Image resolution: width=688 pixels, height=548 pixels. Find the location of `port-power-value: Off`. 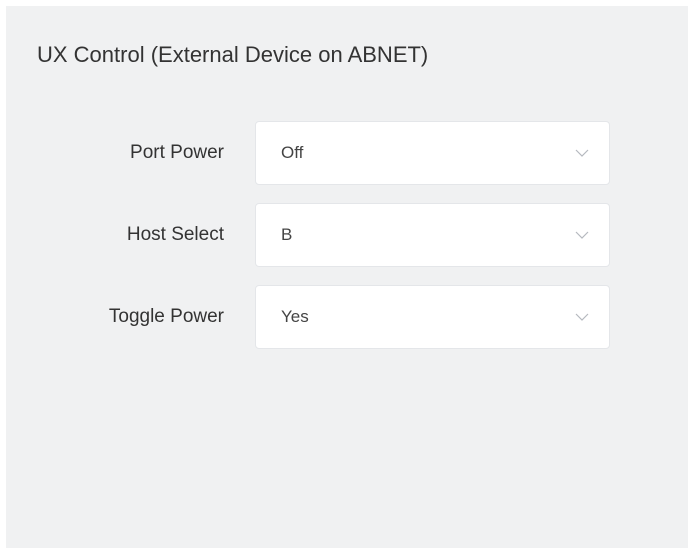

port-power-value: Off is located at coordinates (292, 152).